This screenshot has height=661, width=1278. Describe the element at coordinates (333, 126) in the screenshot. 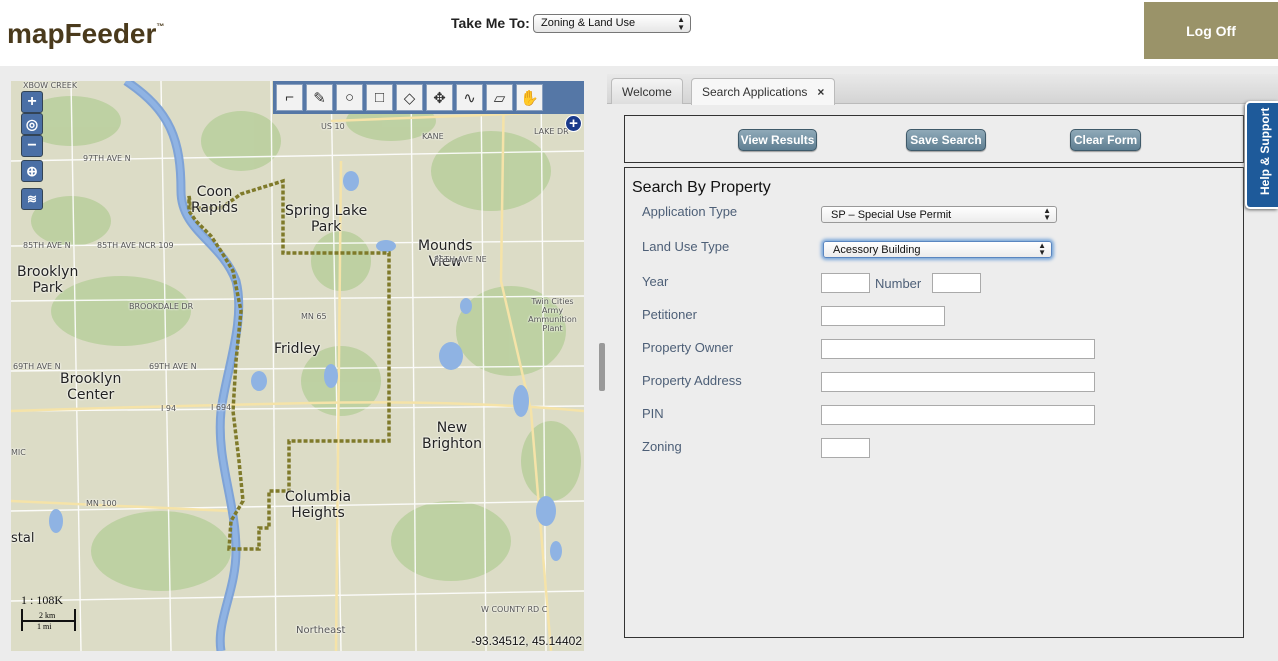

I see `road-label: US 10` at that location.